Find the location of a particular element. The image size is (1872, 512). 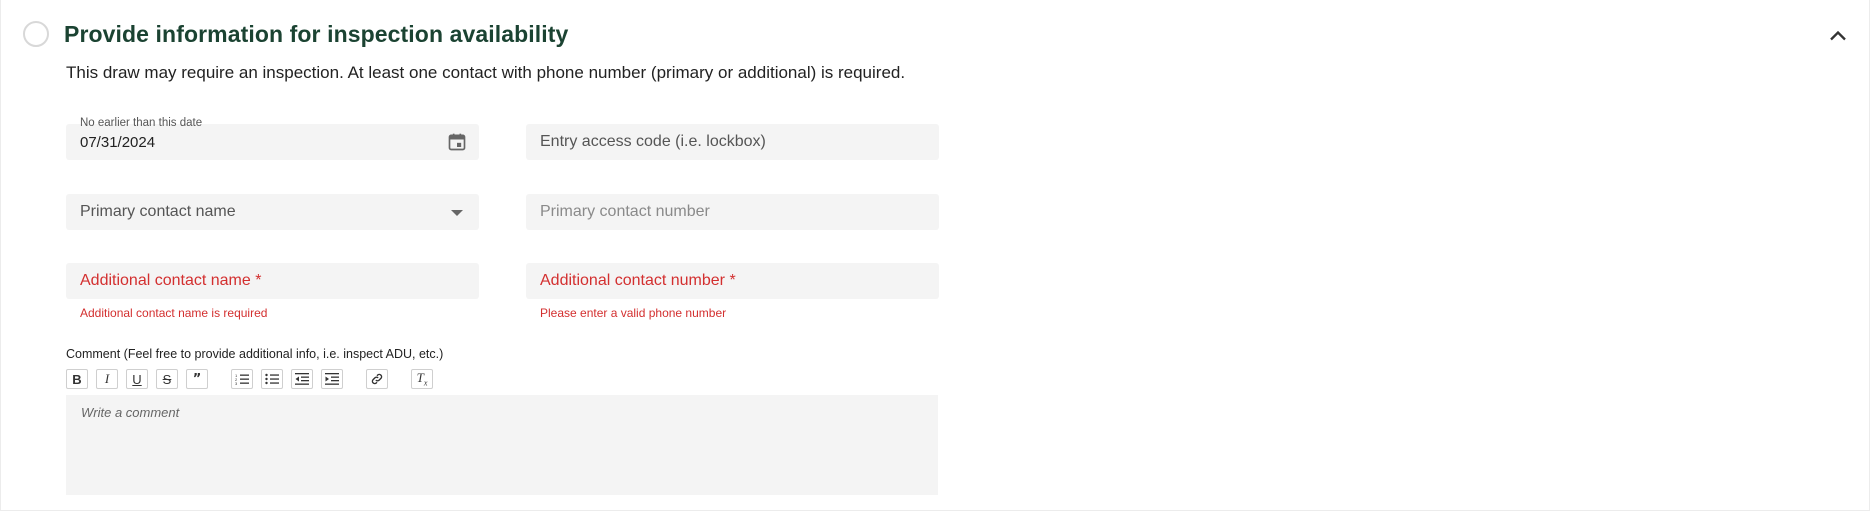

primary-contact-number-placeholder: Primary contact number is located at coordinates (625, 211).